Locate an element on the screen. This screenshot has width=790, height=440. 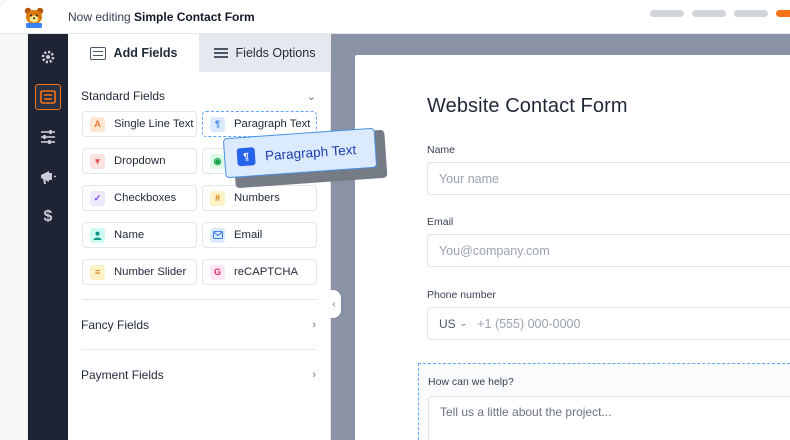
field-label: Numbers is located at coordinates (257, 198).